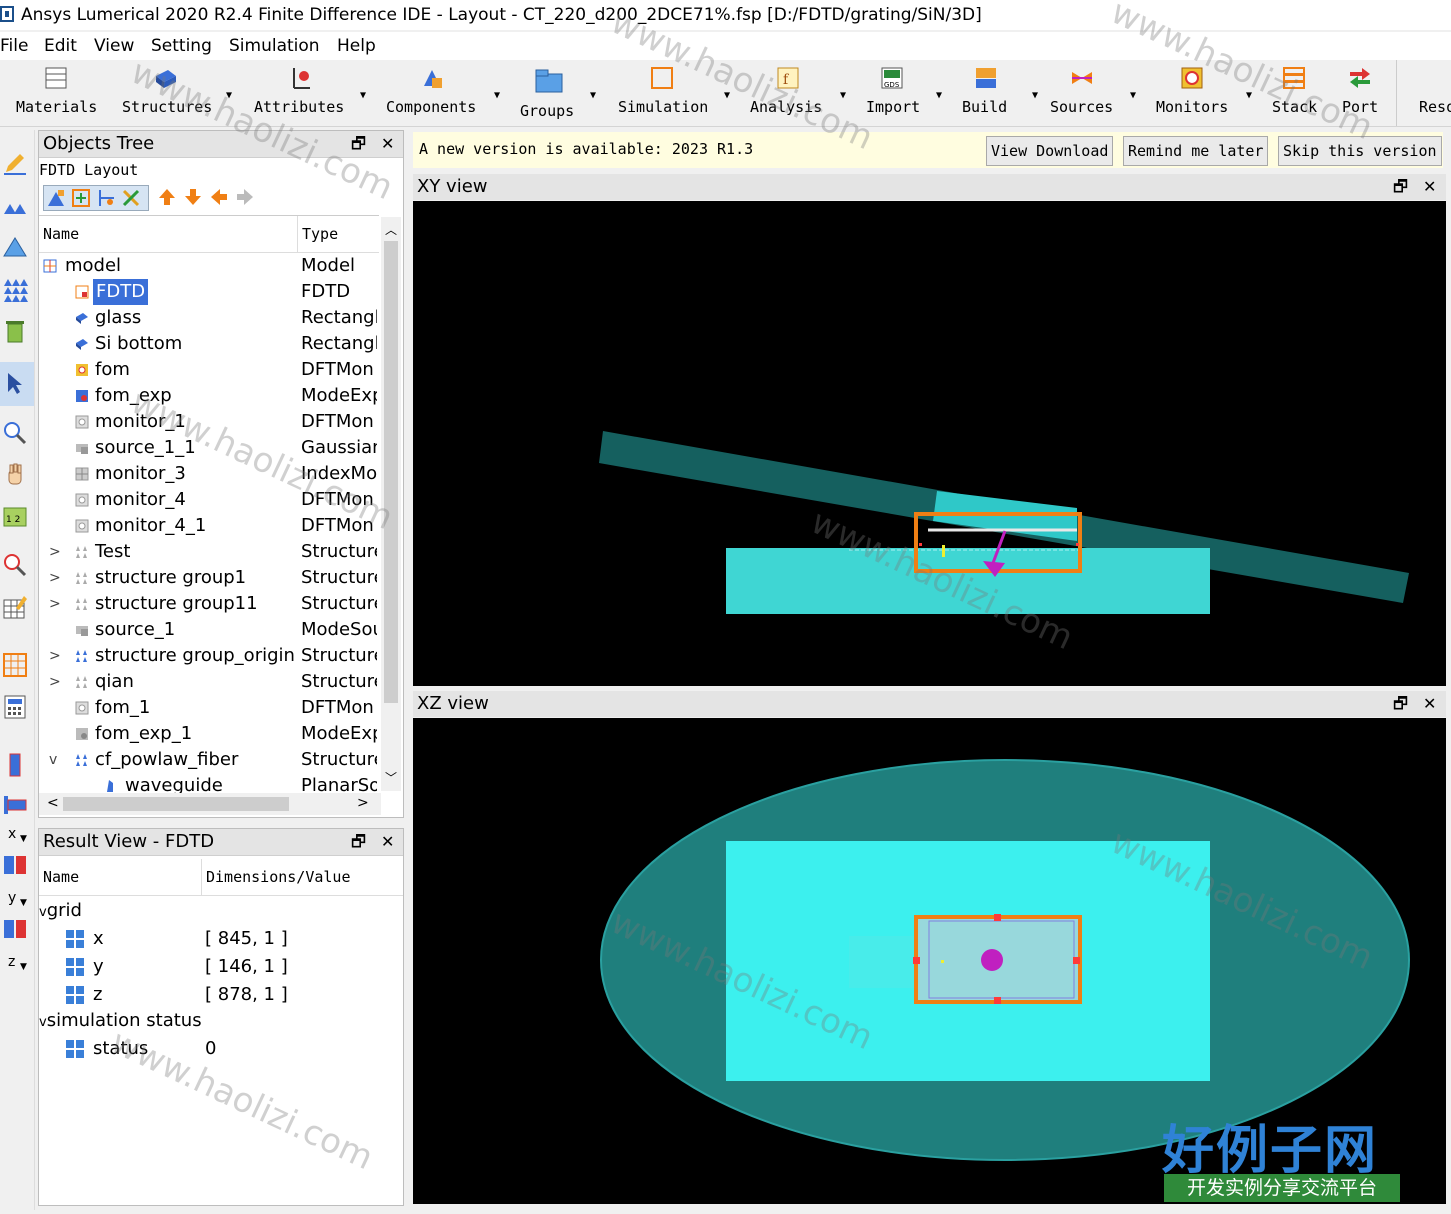 This screenshot has width=1451, height=1214. Describe the element at coordinates (167, 197) in the screenshot. I see `move-up-icon` at that location.